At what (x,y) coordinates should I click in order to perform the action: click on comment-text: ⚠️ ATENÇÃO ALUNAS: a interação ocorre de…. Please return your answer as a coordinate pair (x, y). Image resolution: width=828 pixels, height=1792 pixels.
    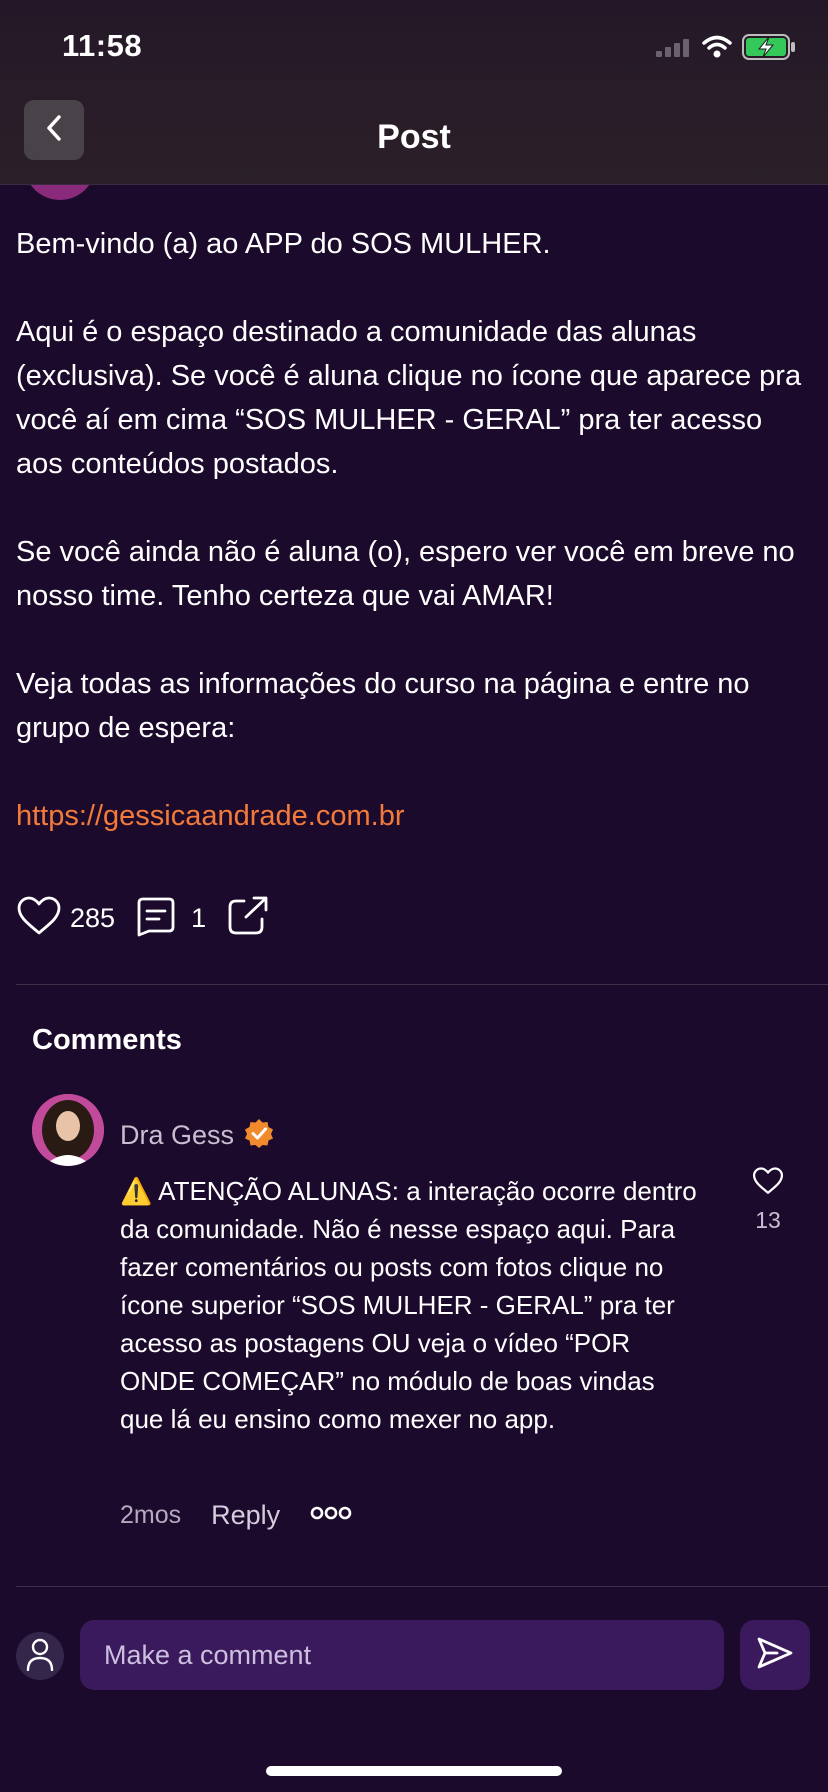
    Looking at the image, I should click on (408, 1305).